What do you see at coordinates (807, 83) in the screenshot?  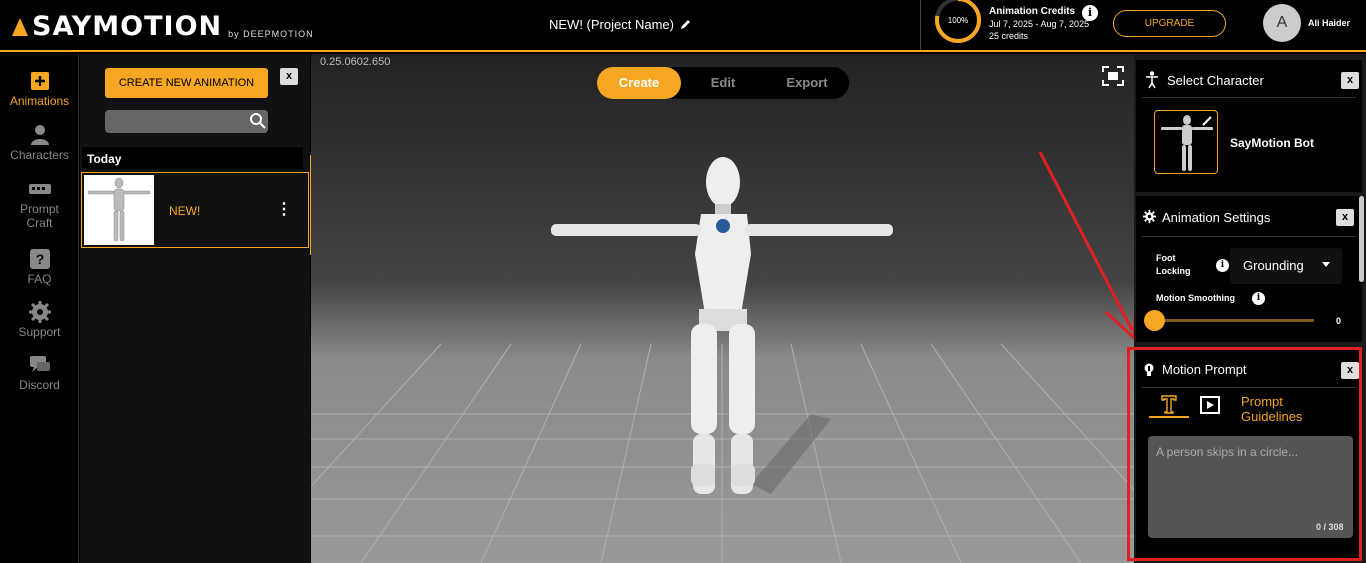 I see `tab-export: Export` at bounding box center [807, 83].